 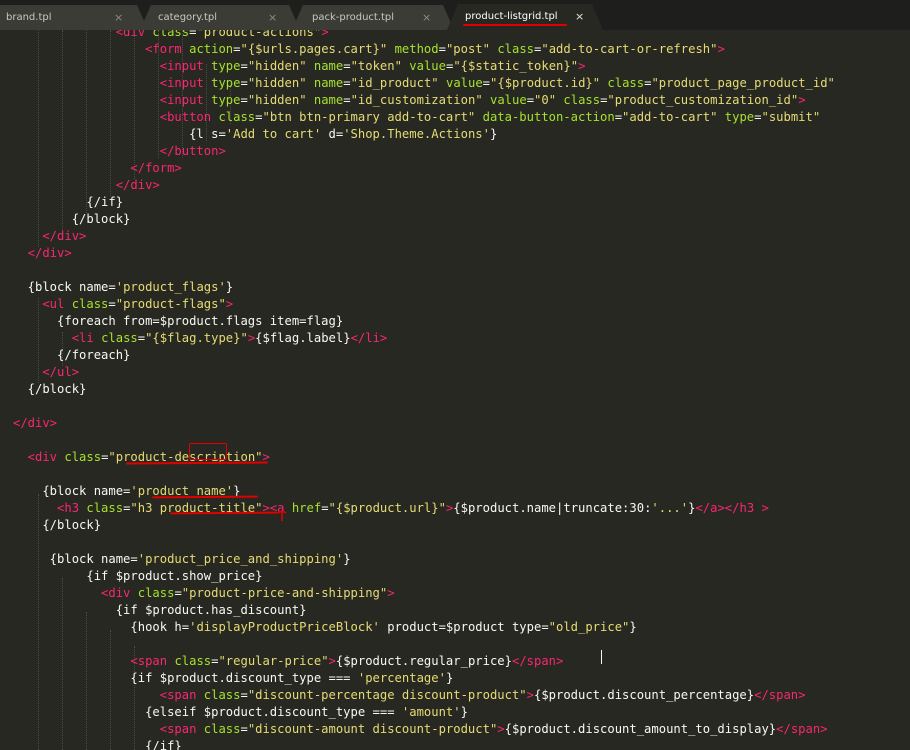 What do you see at coordinates (277, 100) in the screenshot?
I see `code-token: "hidden"` at bounding box center [277, 100].